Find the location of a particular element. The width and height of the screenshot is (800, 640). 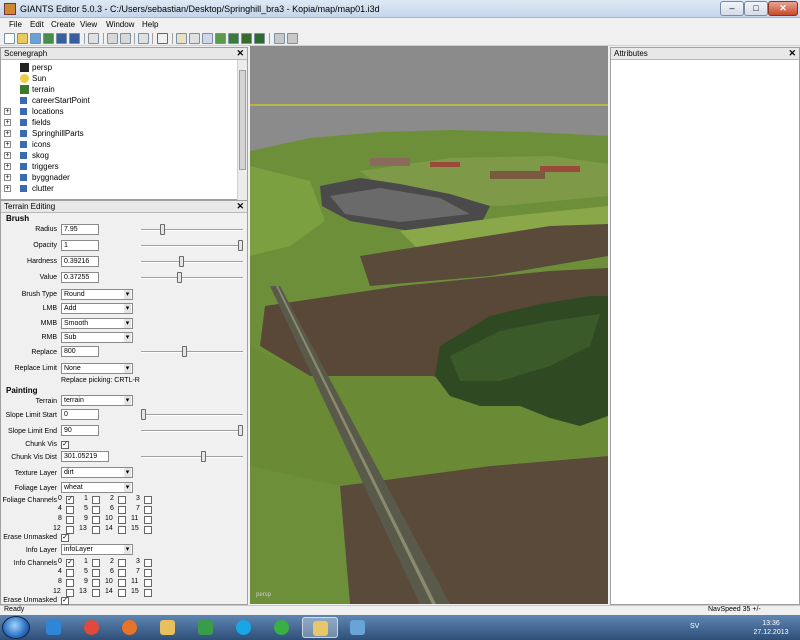

minimize-button: – is located at coordinates (732, 8).